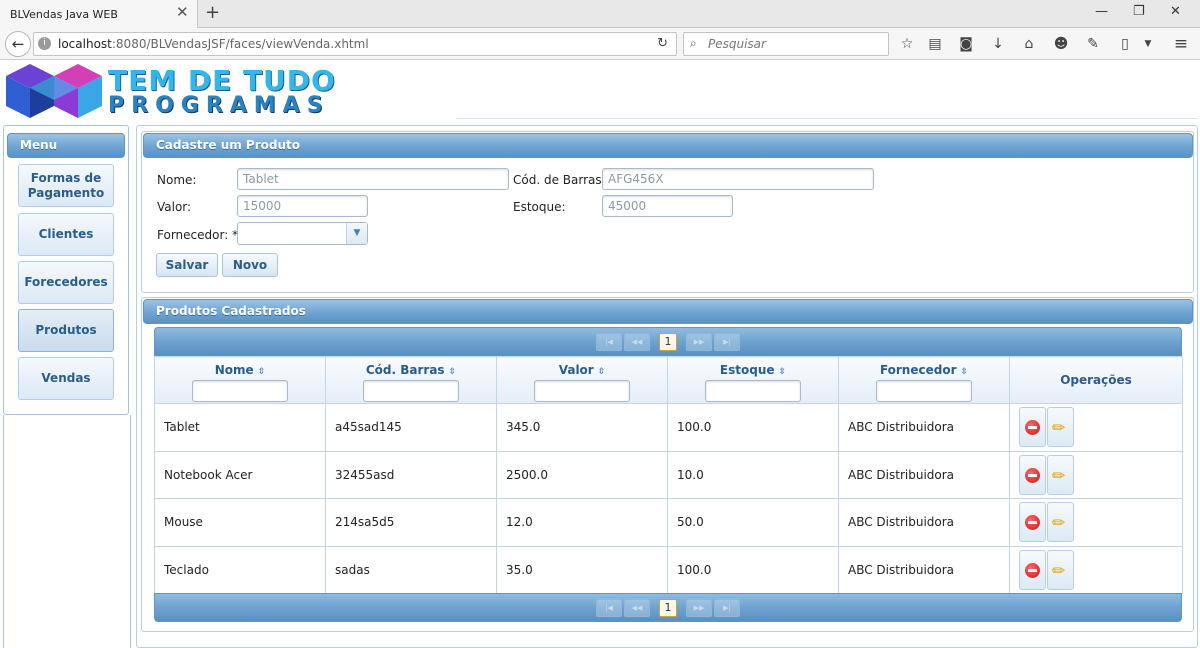  I want to click on search-input: ⌕ Pesquisar, so click(786, 44).